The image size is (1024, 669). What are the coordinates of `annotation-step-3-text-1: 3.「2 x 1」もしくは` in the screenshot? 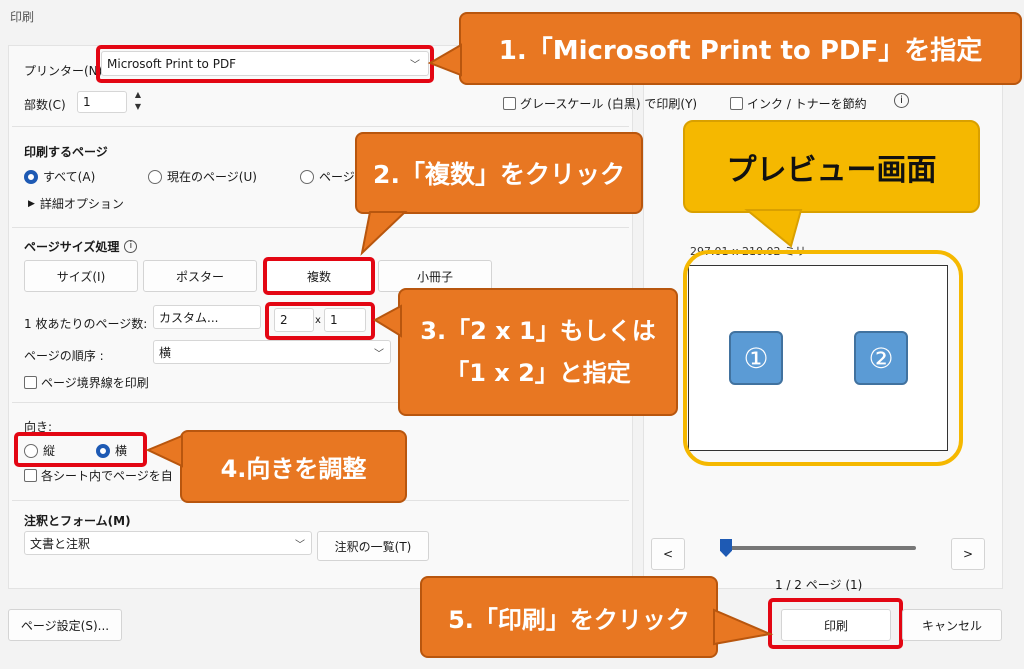 It's located at (538, 331).